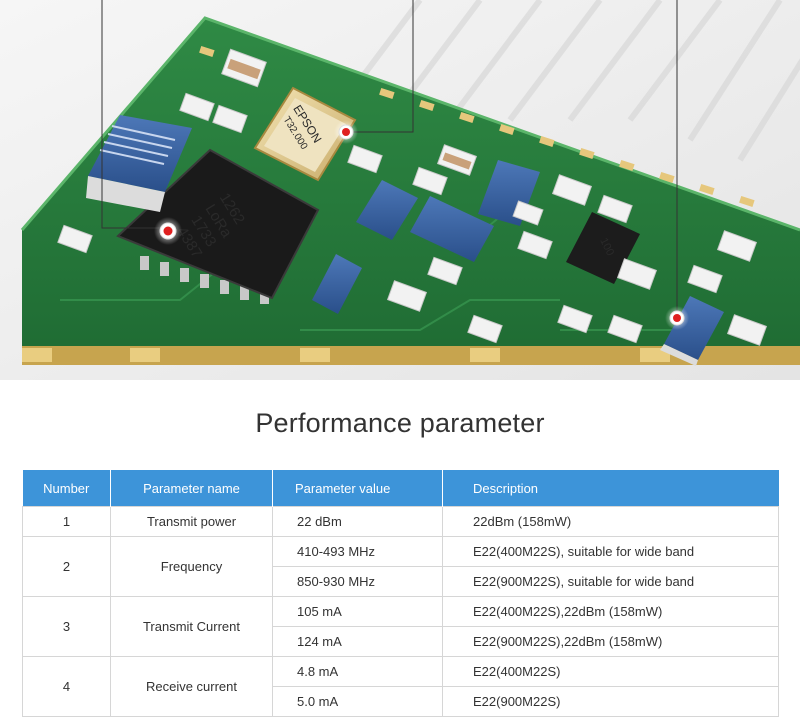 This screenshot has height=717, width=800. Describe the element at coordinates (357, 488) in the screenshot. I see `header-parameter-value: Parameter value` at that location.